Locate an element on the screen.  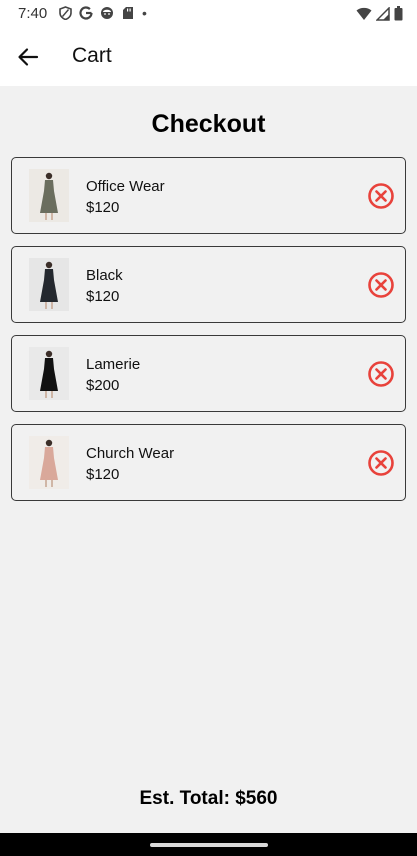
app-bar-title: Cart is located at coordinates (92, 55).